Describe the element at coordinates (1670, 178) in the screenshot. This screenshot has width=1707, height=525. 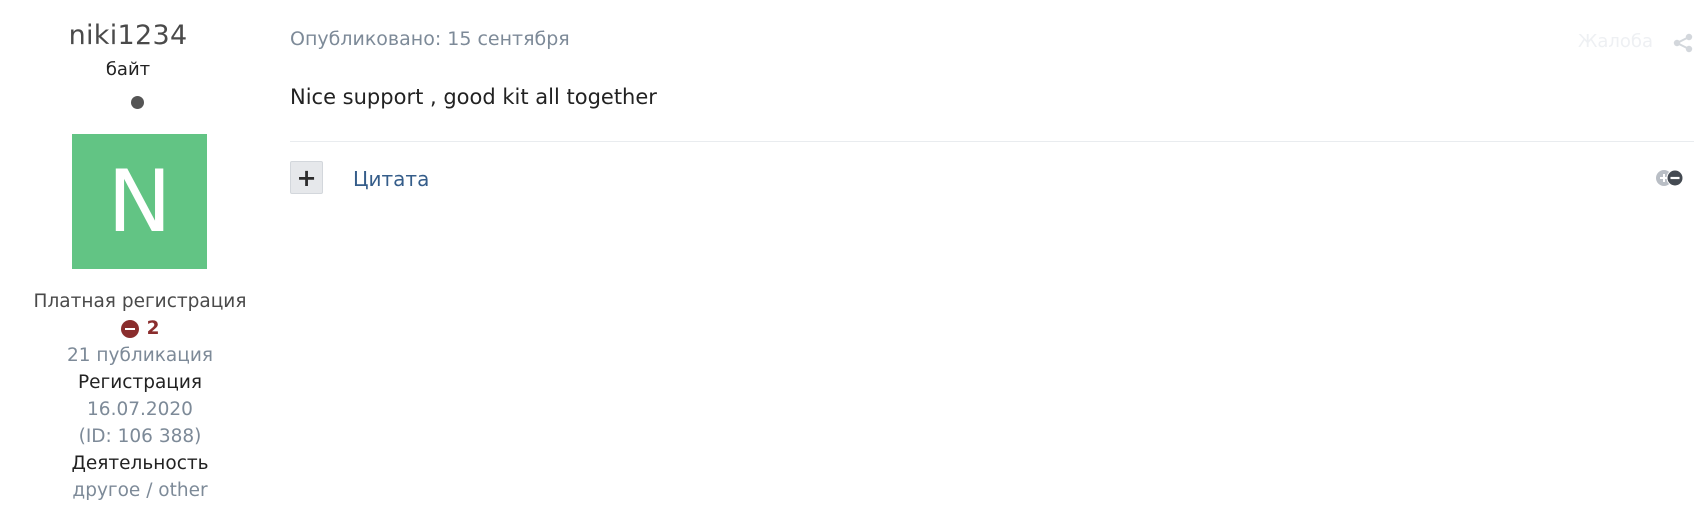
I see `reaction-icon` at that location.